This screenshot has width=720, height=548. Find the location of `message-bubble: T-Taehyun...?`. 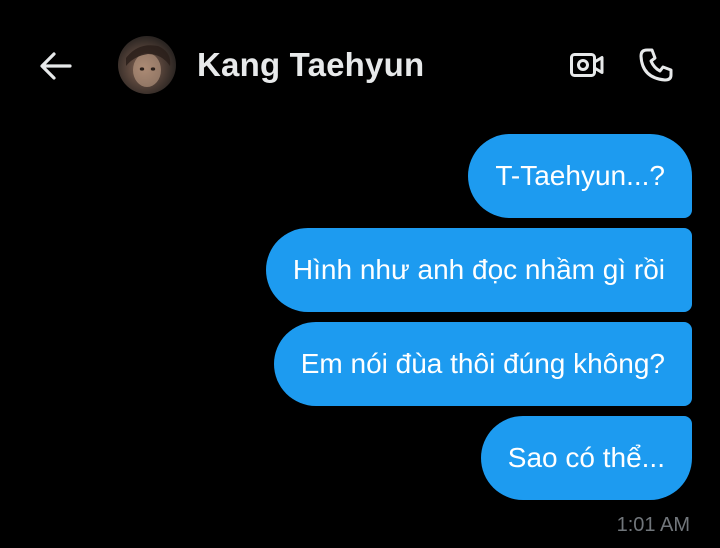

message-bubble: T-Taehyun...? is located at coordinates (580, 176).